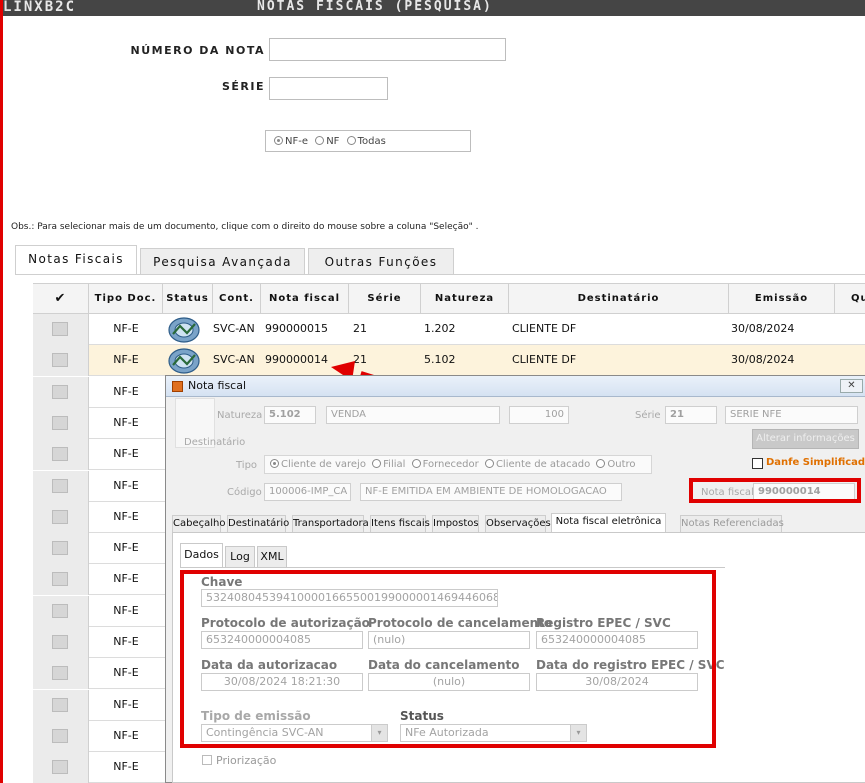  I want to click on tipo-outro-radio: Outro, so click(616, 464).